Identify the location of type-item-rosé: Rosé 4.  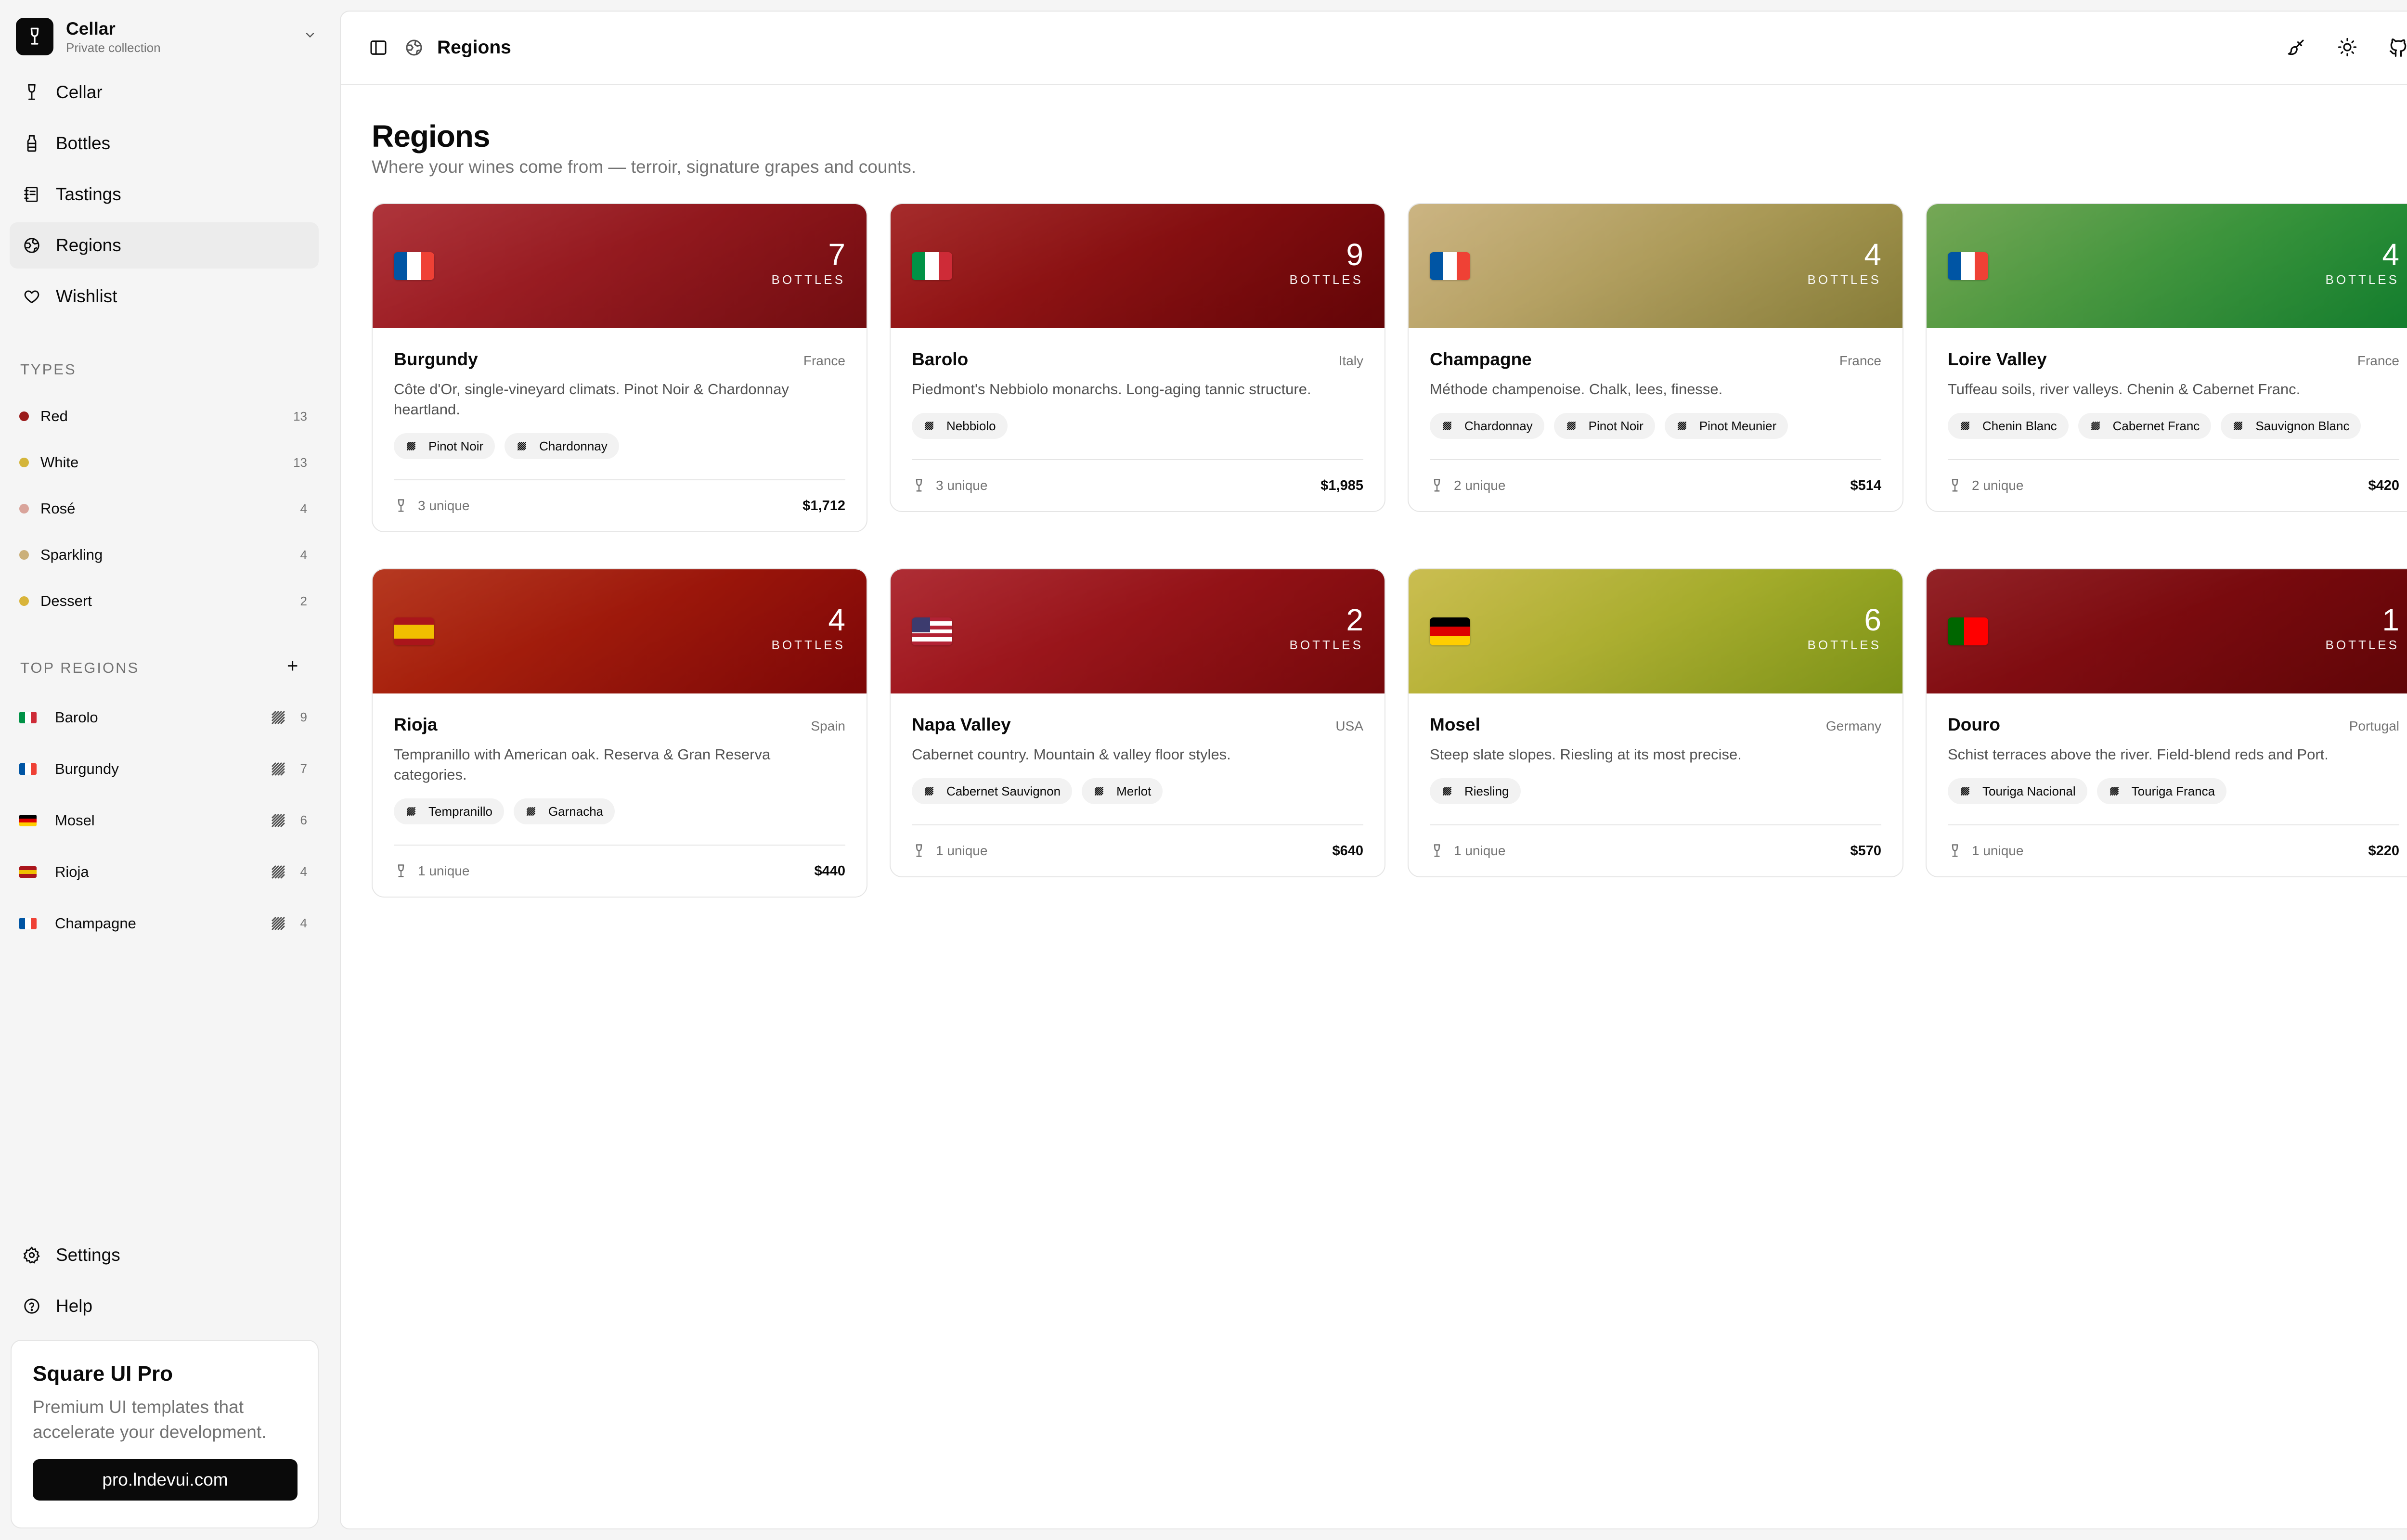
(164, 509).